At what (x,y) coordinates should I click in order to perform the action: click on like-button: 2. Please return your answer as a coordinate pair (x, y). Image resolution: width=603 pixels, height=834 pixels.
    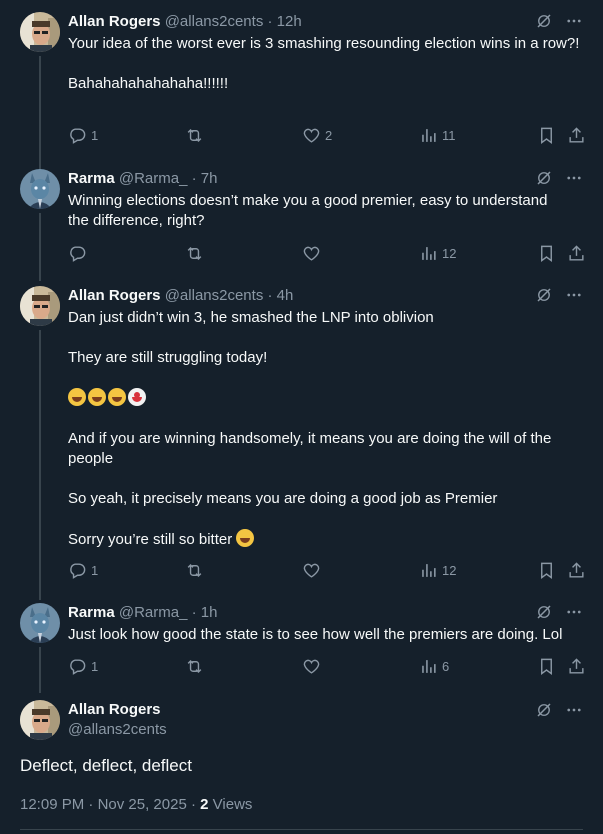
    Looking at the image, I should click on (317, 135).